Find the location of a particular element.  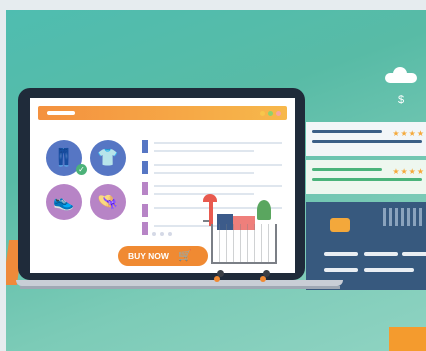

corner-tab is located at coordinates (407, 339).